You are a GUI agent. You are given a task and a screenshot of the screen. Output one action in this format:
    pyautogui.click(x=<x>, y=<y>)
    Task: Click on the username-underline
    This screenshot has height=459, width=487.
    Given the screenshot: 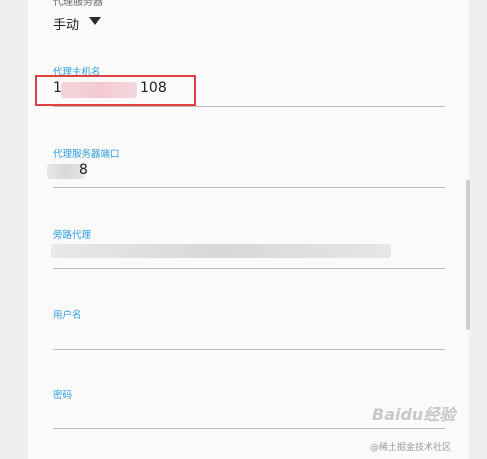 What is the action you would take?
    pyautogui.click(x=249, y=349)
    